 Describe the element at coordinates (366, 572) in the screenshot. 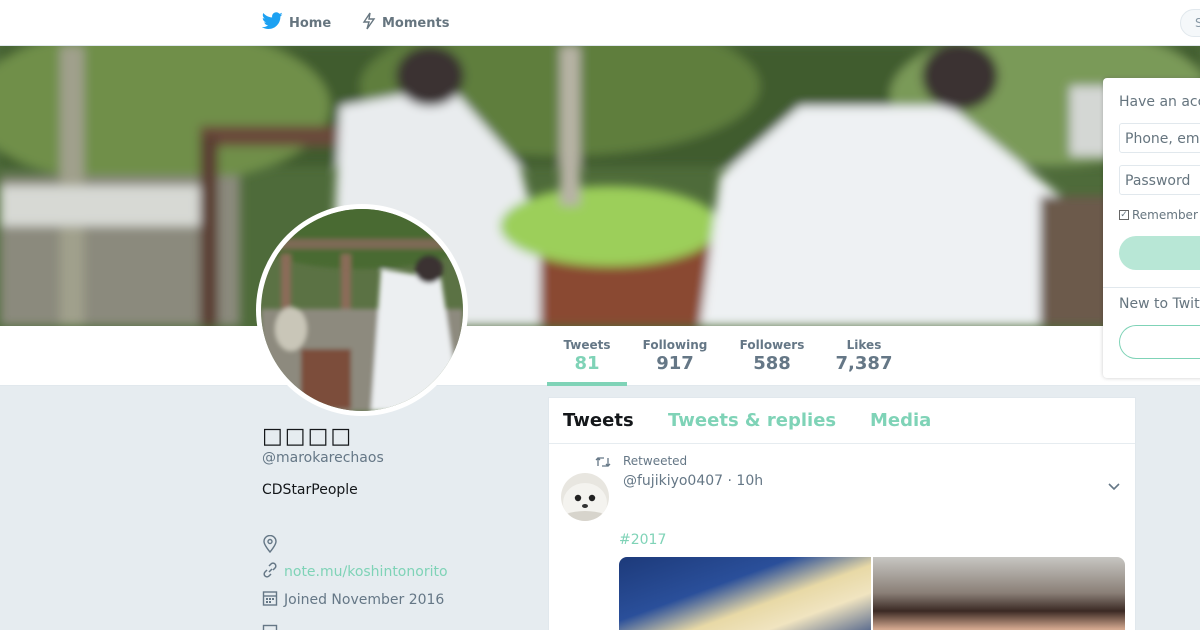

I see `profile-website-link: note.mu/koshintonorito` at that location.